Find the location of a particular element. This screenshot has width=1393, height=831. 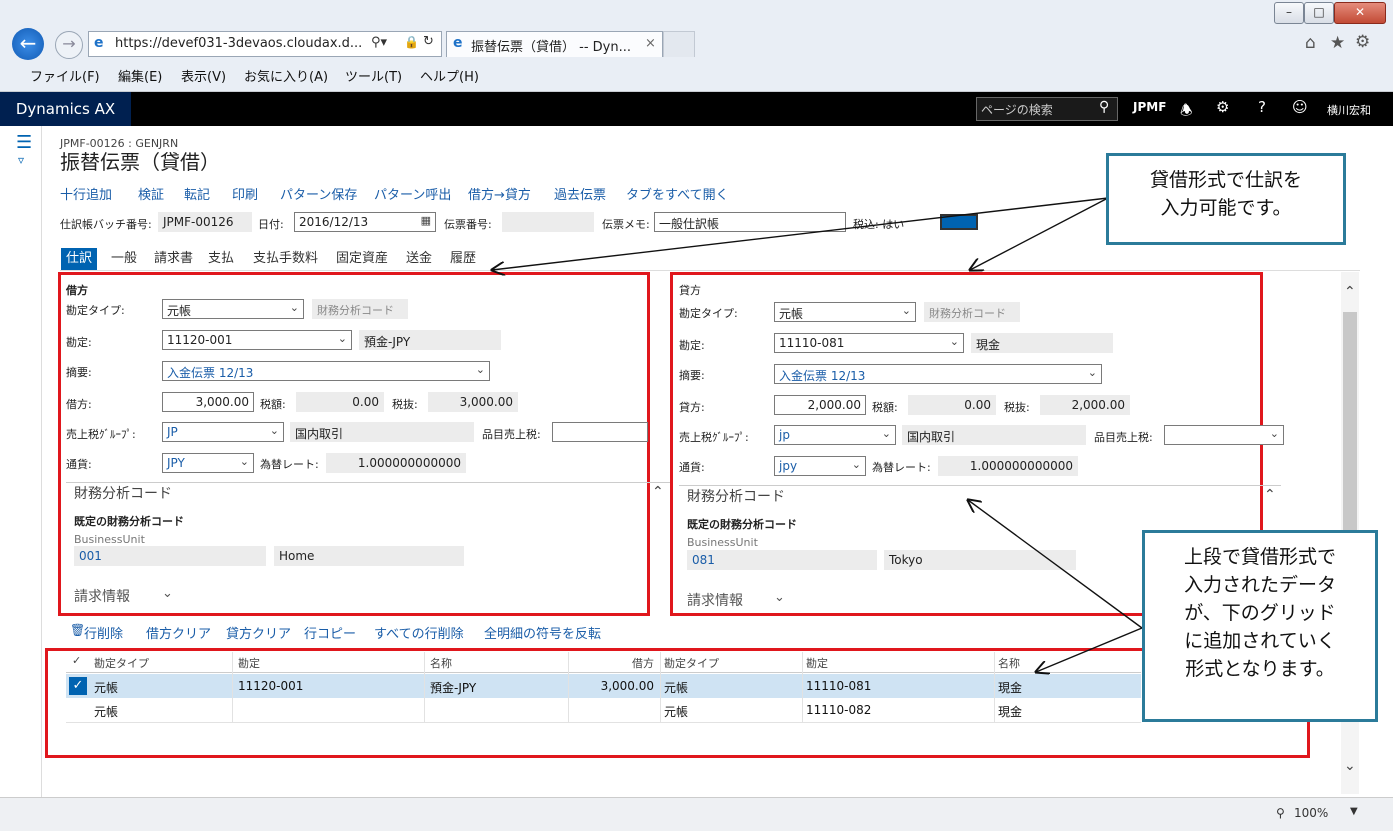

zoom-level: 100% is located at coordinates (1311, 813).